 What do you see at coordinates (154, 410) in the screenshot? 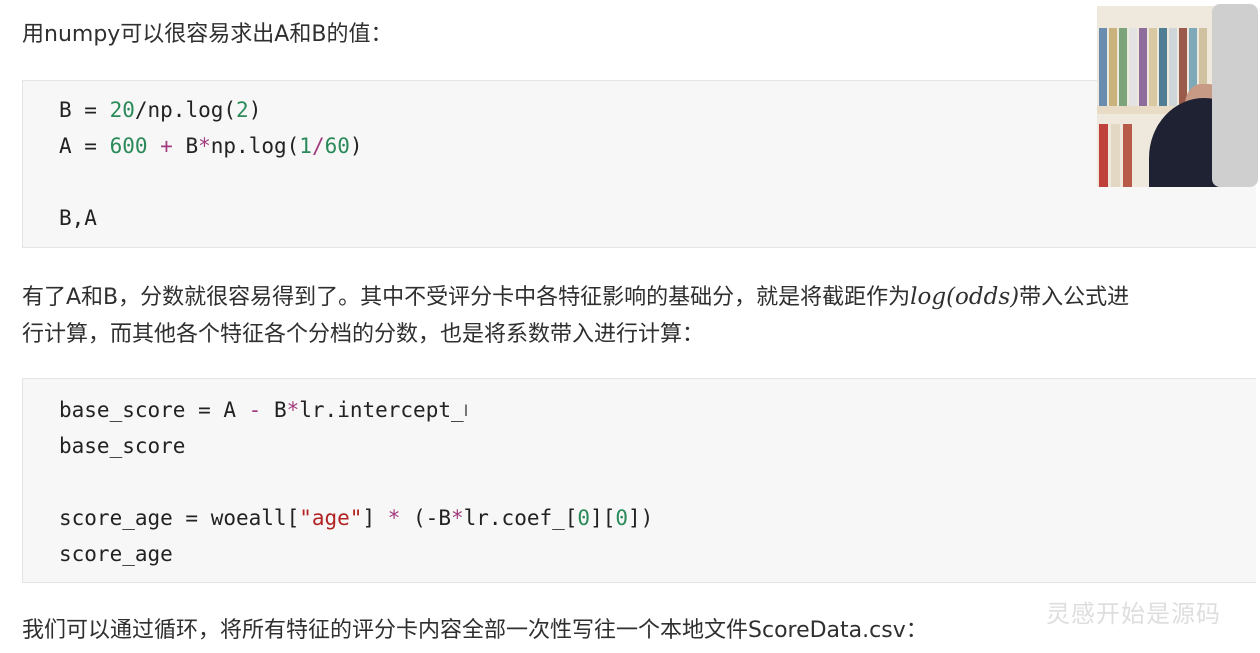
I see `code-token: base_score = A` at bounding box center [154, 410].